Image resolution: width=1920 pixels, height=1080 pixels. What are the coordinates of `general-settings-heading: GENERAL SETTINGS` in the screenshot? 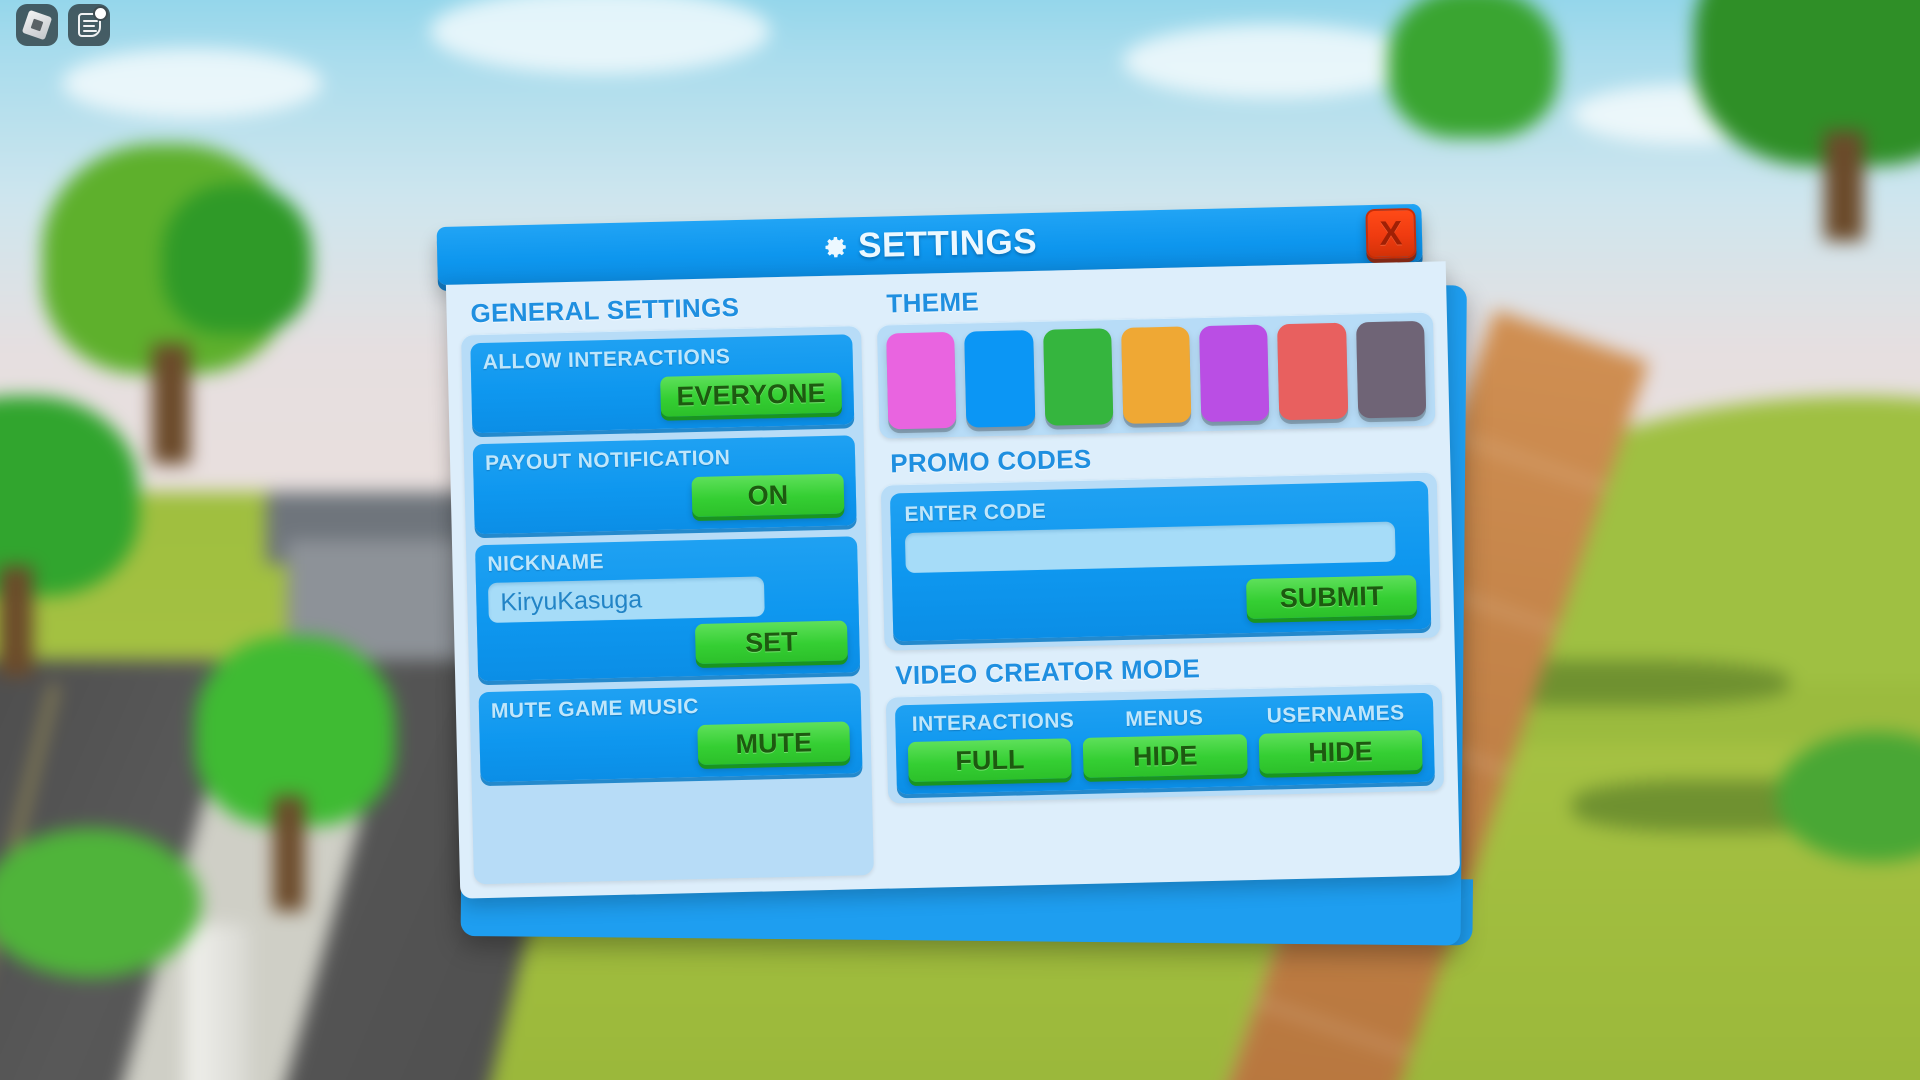 It's located at (605, 310).